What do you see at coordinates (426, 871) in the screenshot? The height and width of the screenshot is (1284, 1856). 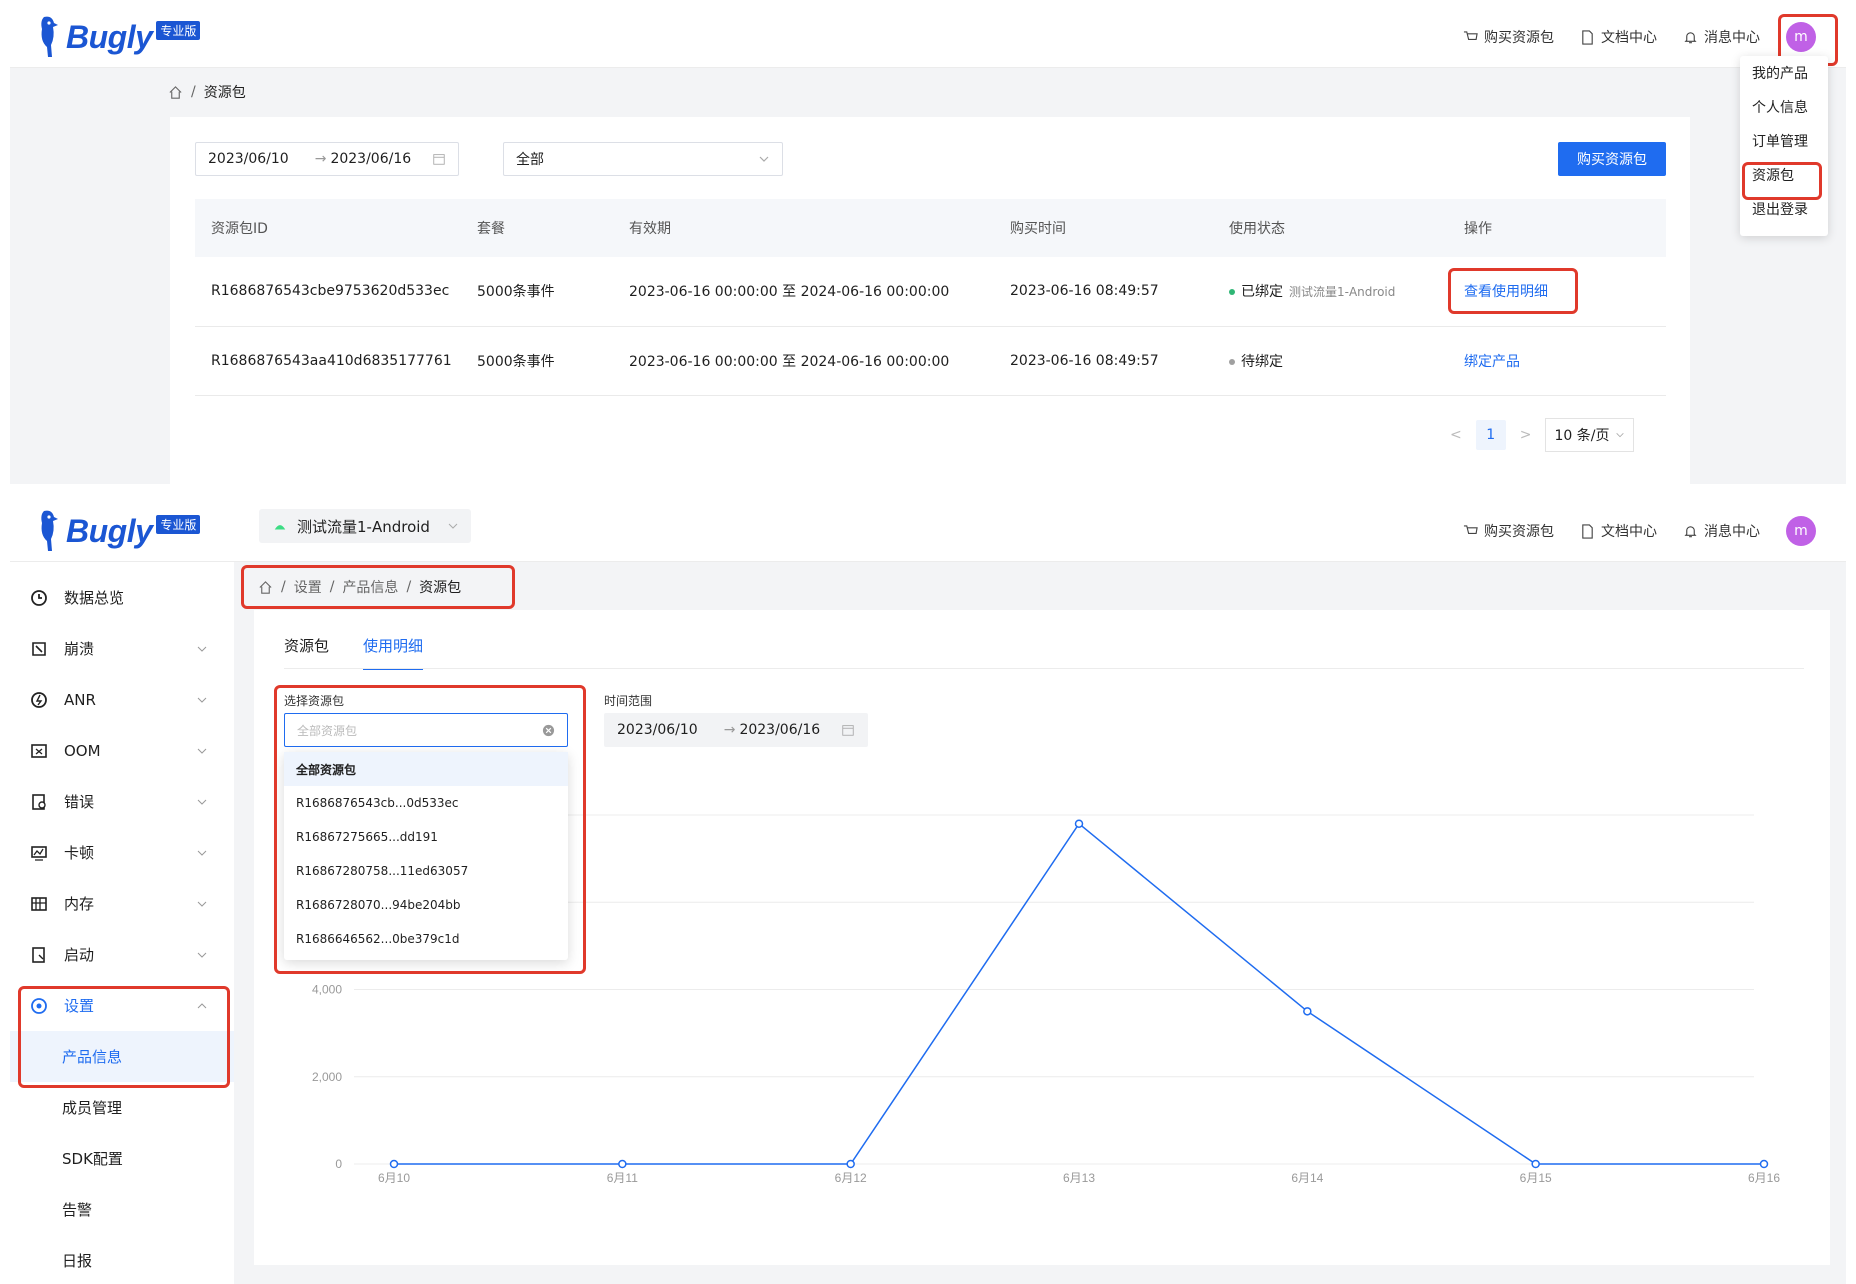 I see `option-package: R16867280758...11ed63057` at bounding box center [426, 871].